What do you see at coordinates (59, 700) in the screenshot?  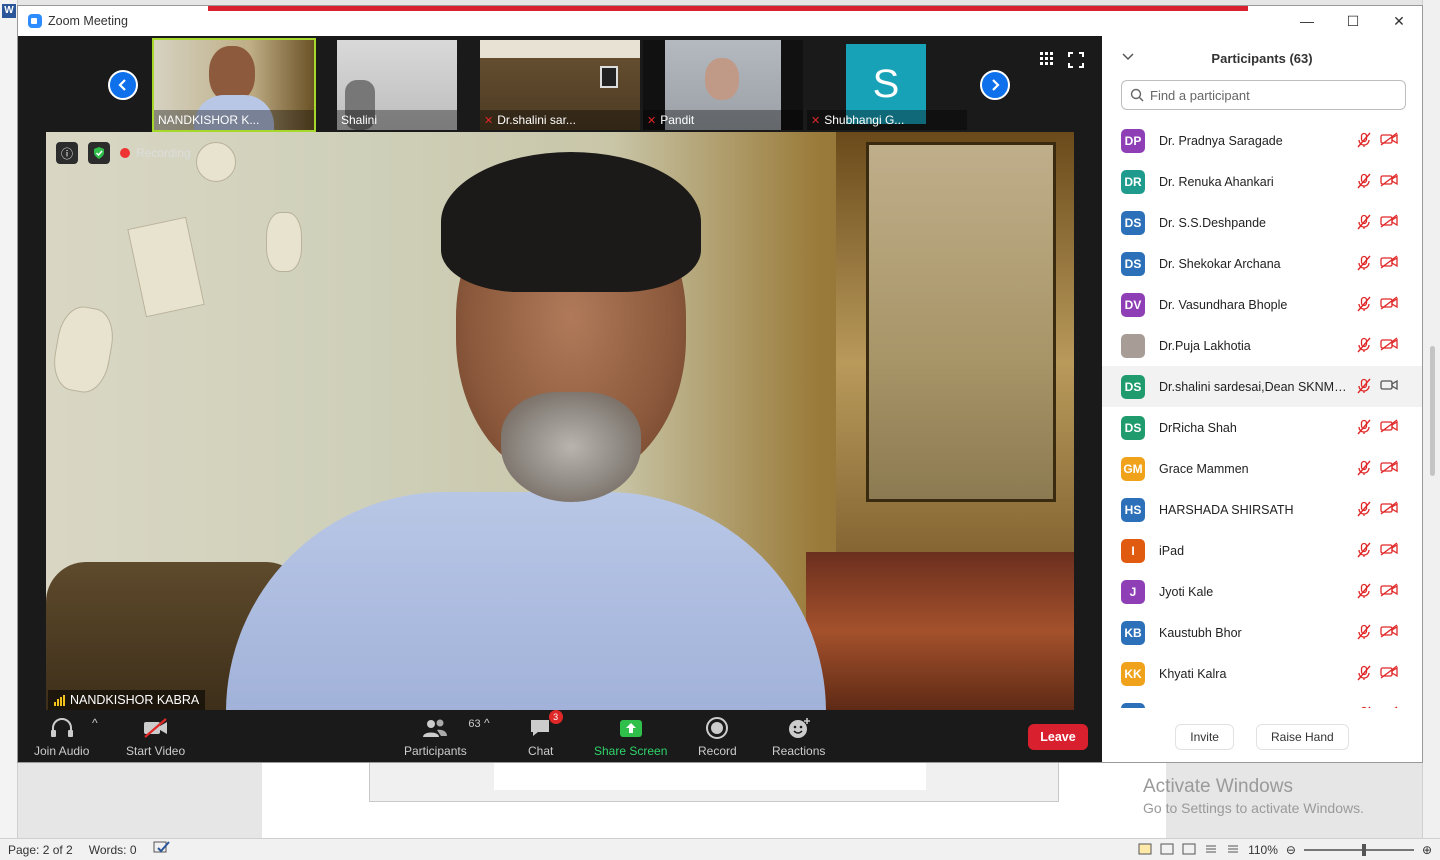 I see `signal-bars-icon` at bounding box center [59, 700].